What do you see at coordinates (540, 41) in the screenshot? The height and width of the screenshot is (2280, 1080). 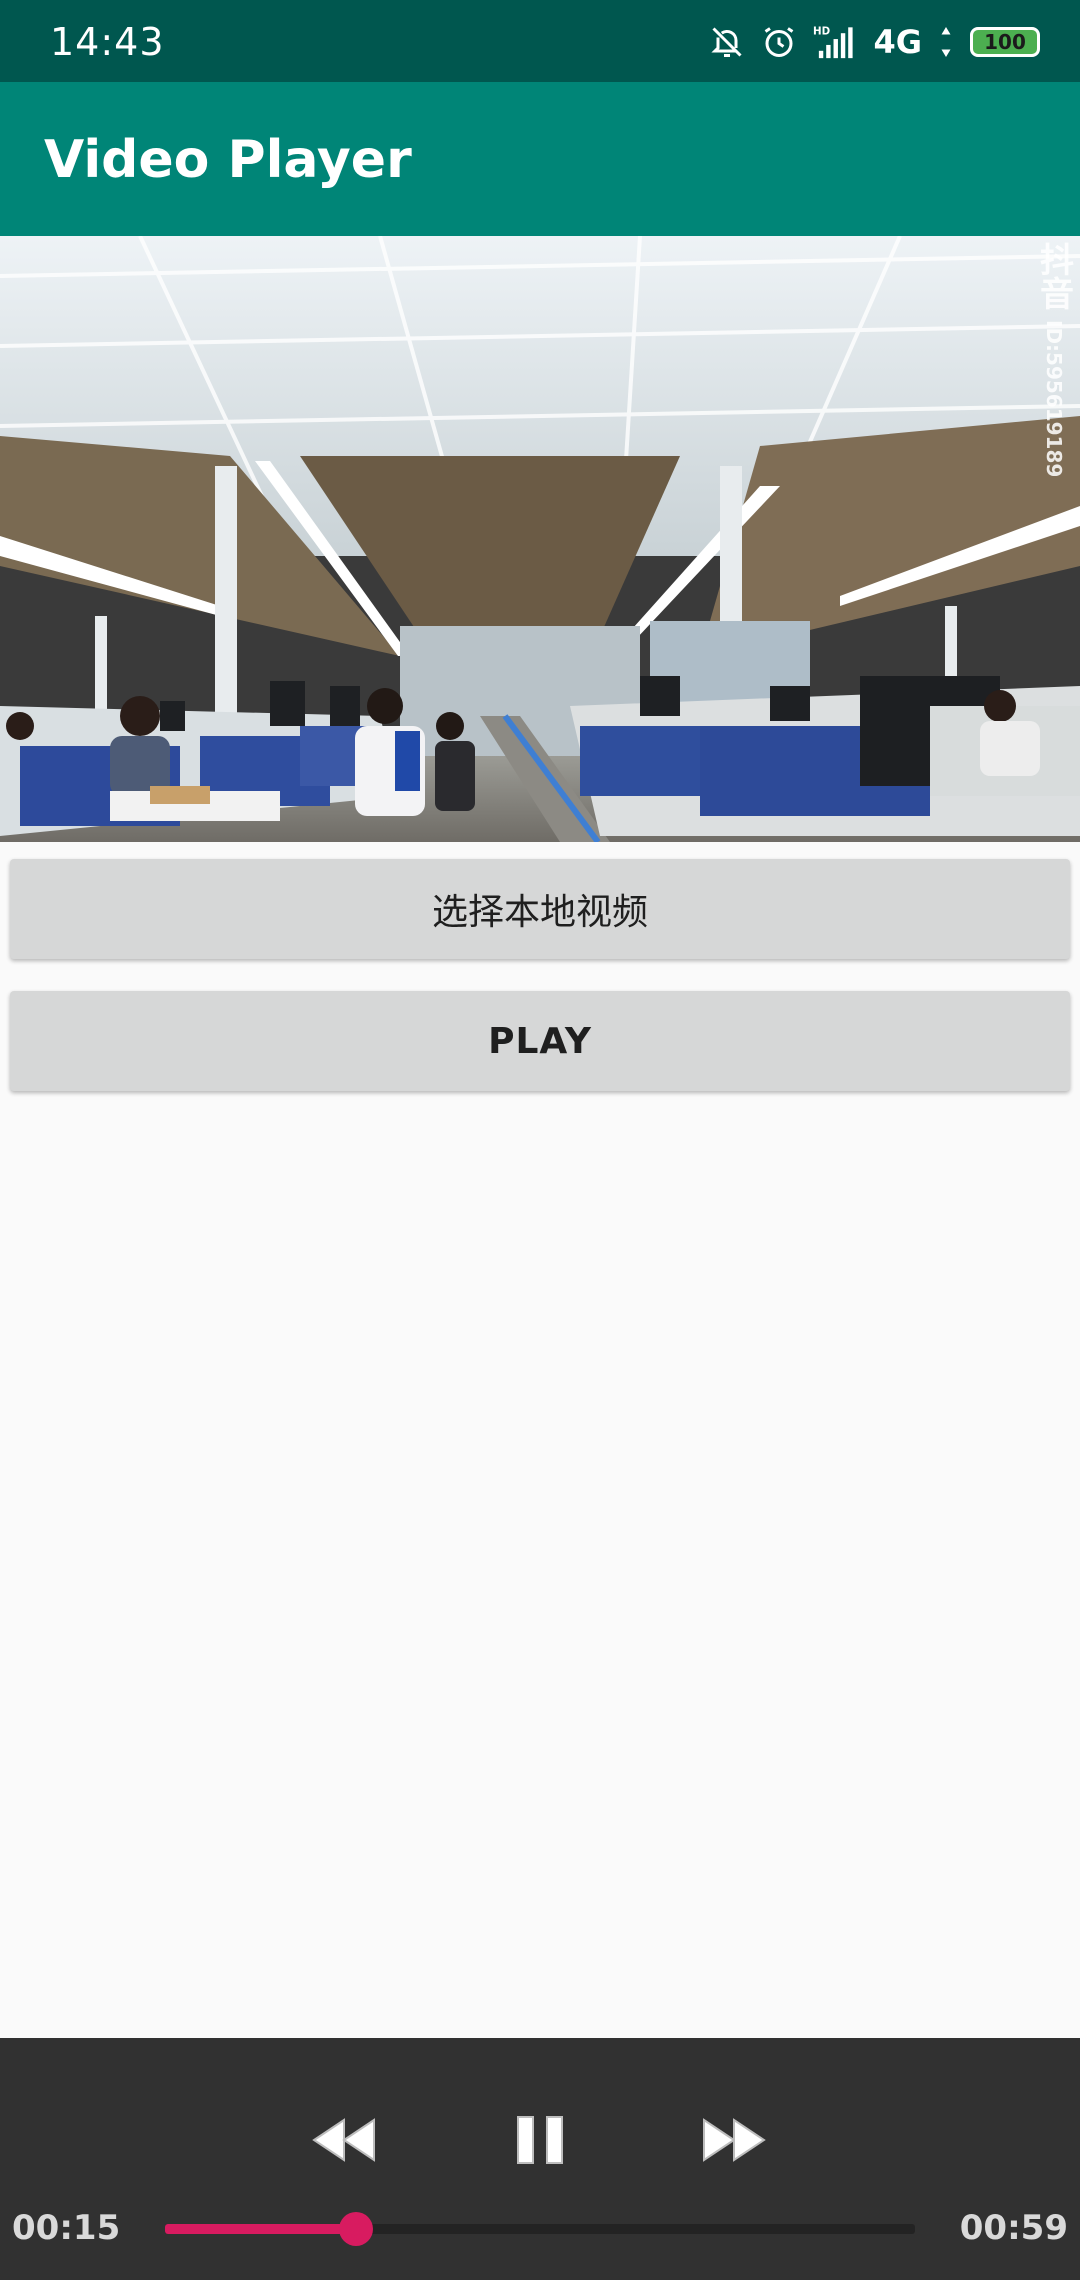 I see `status-bar: 14:43 HD 4G 100` at bounding box center [540, 41].